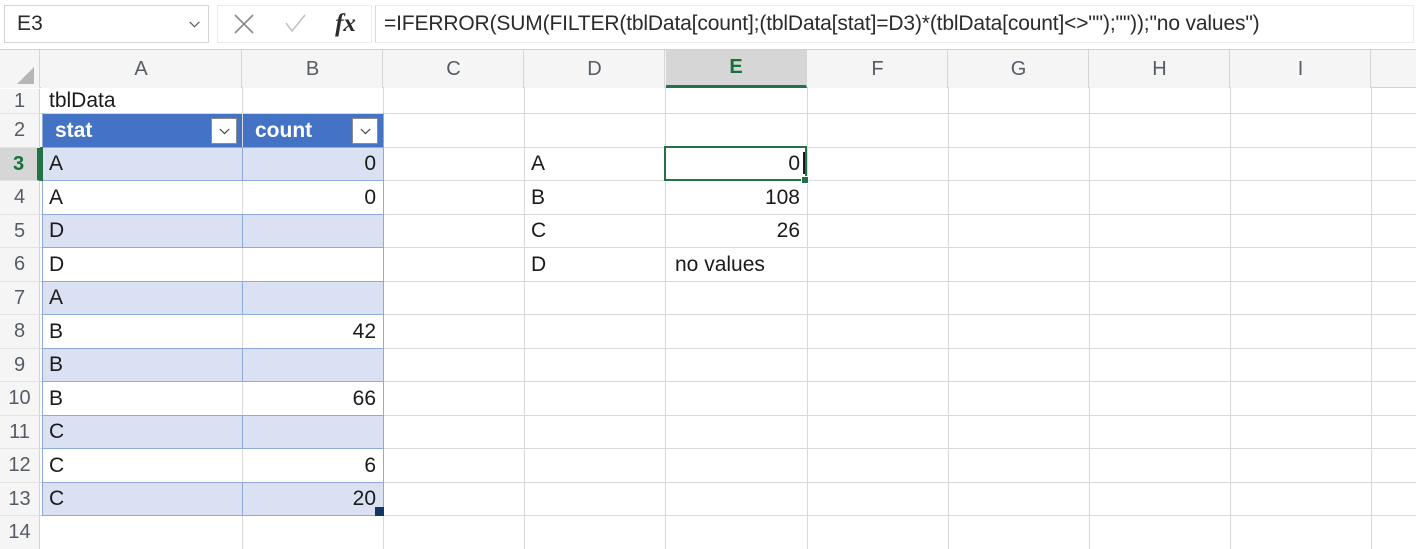 This screenshot has width=1416, height=549. What do you see at coordinates (141, 69) in the screenshot?
I see `column-header-a: A` at bounding box center [141, 69].